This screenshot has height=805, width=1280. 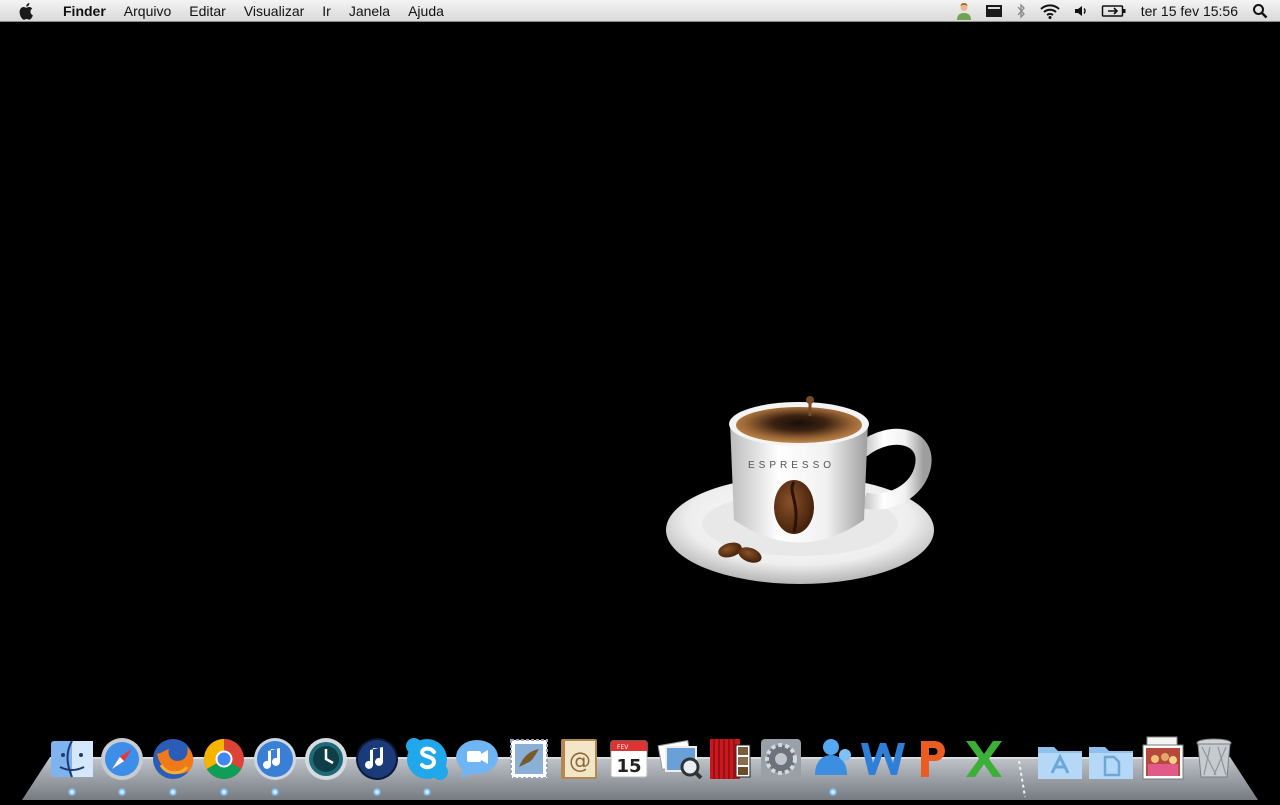 I want to click on dock-skype, so click(x=427, y=759).